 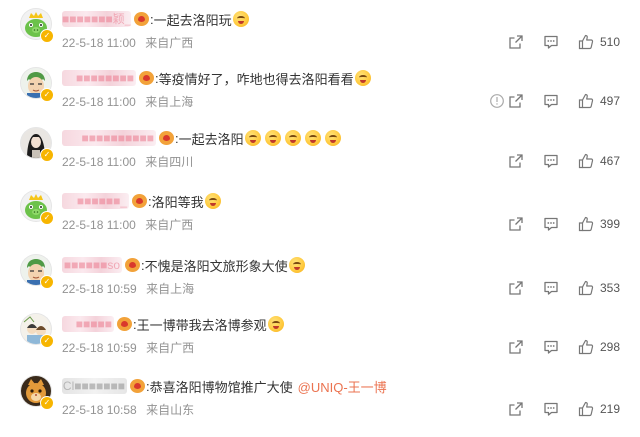 What do you see at coordinates (127, 161) in the screenshot?
I see `comment-meta: 22-5-18 11:00 来自四川` at bounding box center [127, 161].